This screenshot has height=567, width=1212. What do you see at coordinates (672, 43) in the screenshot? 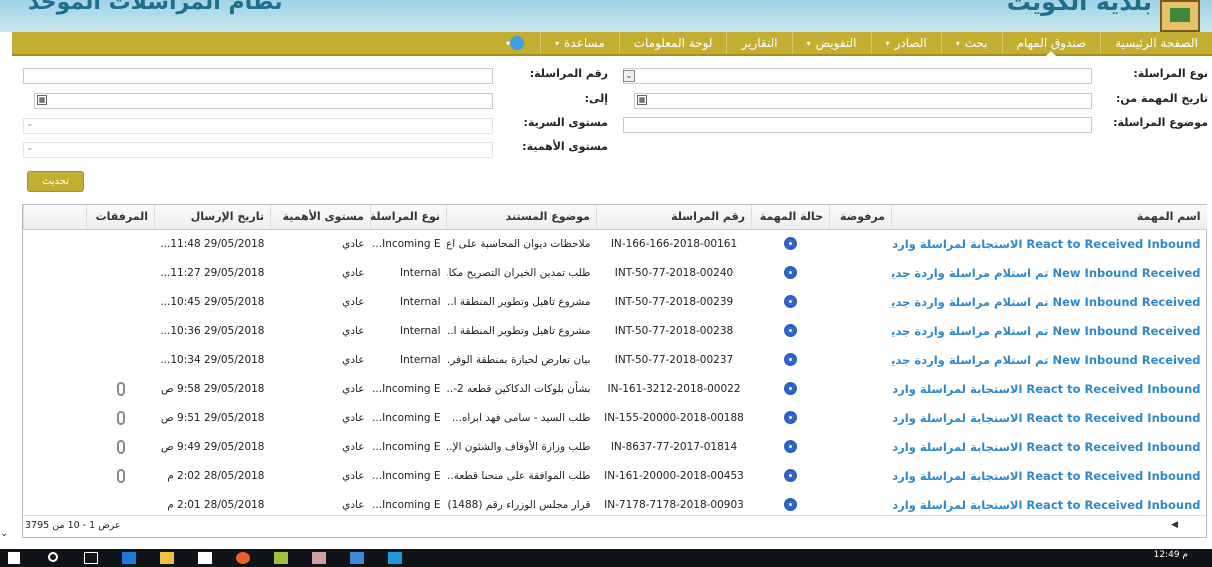
I see `nav-dashboard: لوحة المعلومات` at bounding box center [672, 43].